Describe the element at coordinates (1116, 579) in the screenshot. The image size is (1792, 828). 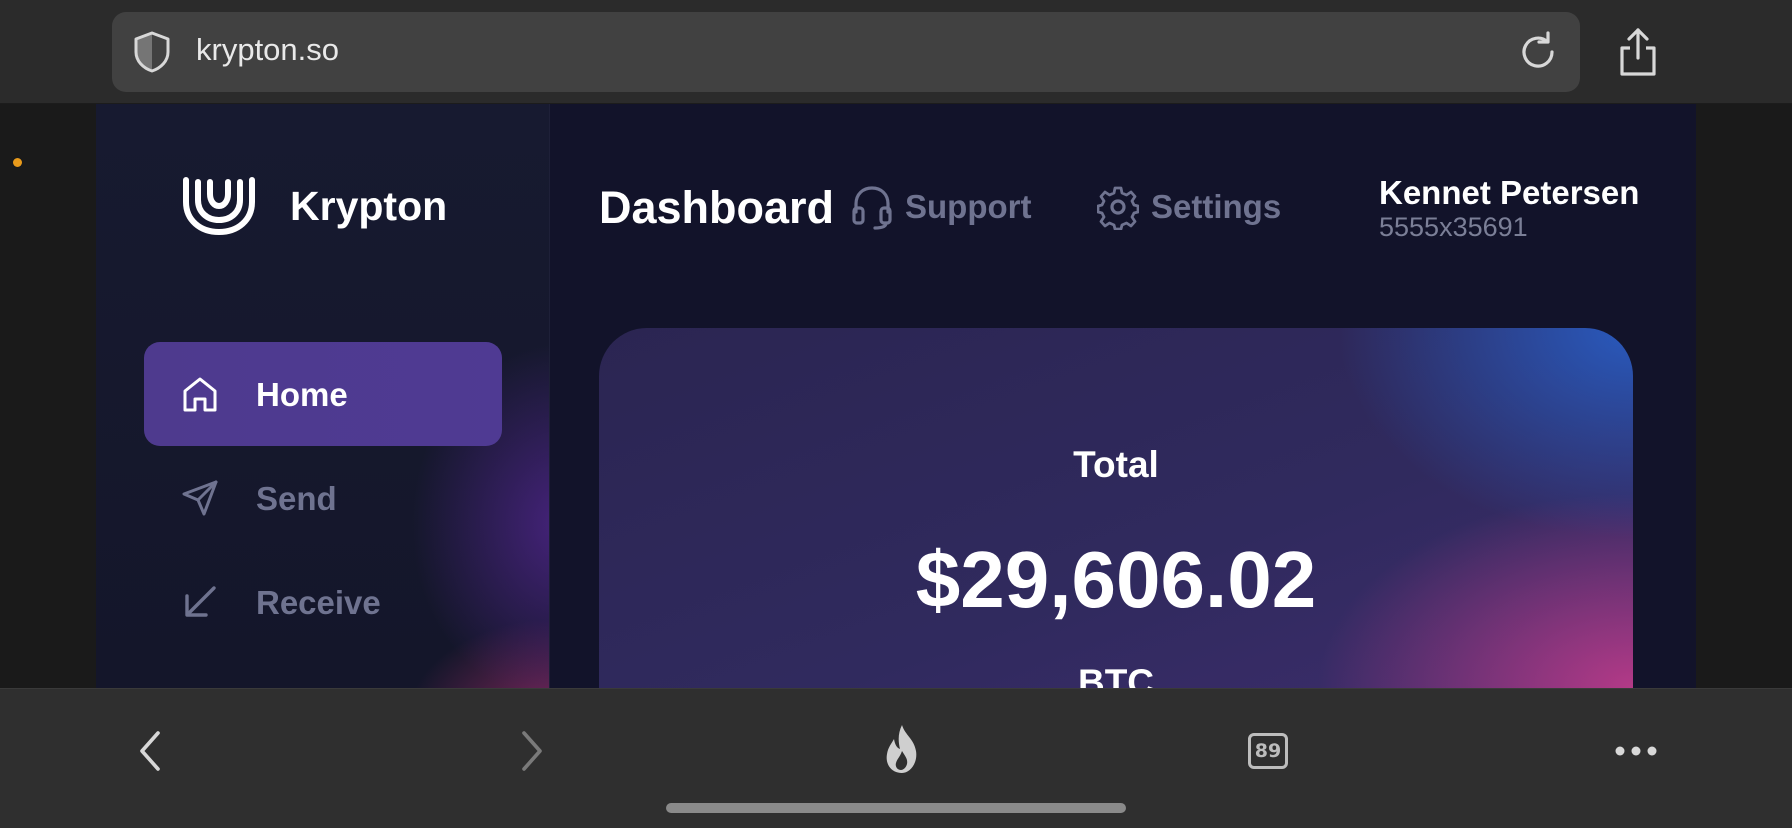
I see `total-value: $29,606.02` at that location.